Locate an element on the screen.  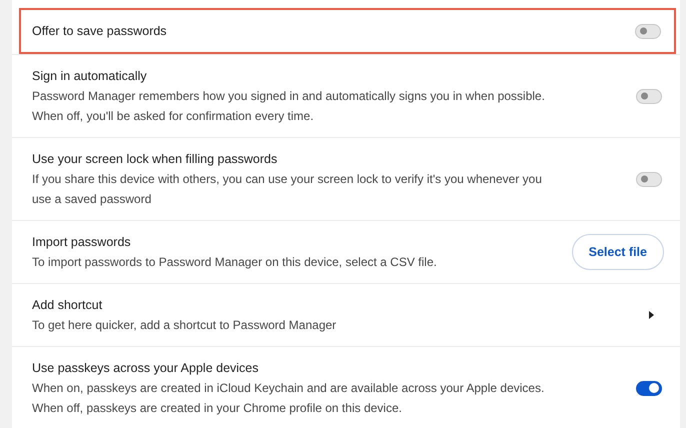
setting-title: Sign in automatically is located at coordinates (90, 76).